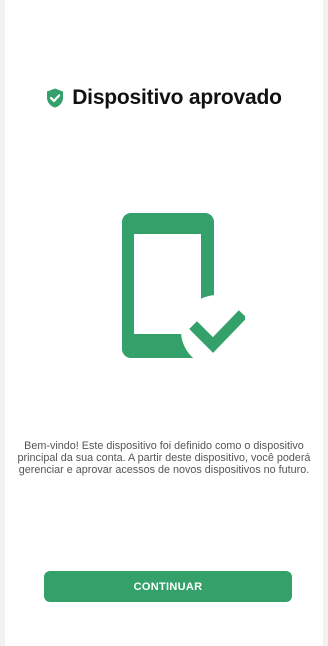 Image resolution: width=328 pixels, height=646 pixels. What do you see at coordinates (168, 586) in the screenshot?
I see `continue-button: CONTINUAR` at bounding box center [168, 586].